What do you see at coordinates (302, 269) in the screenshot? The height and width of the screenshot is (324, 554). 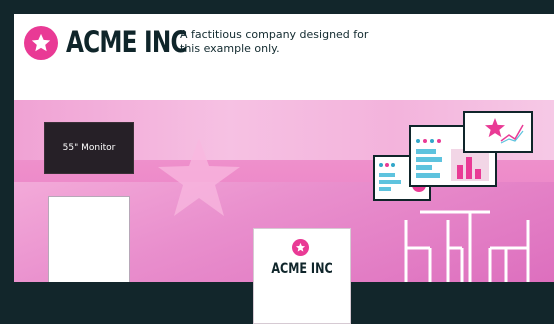 I see `stand-label: ACME INC` at bounding box center [302, 269].